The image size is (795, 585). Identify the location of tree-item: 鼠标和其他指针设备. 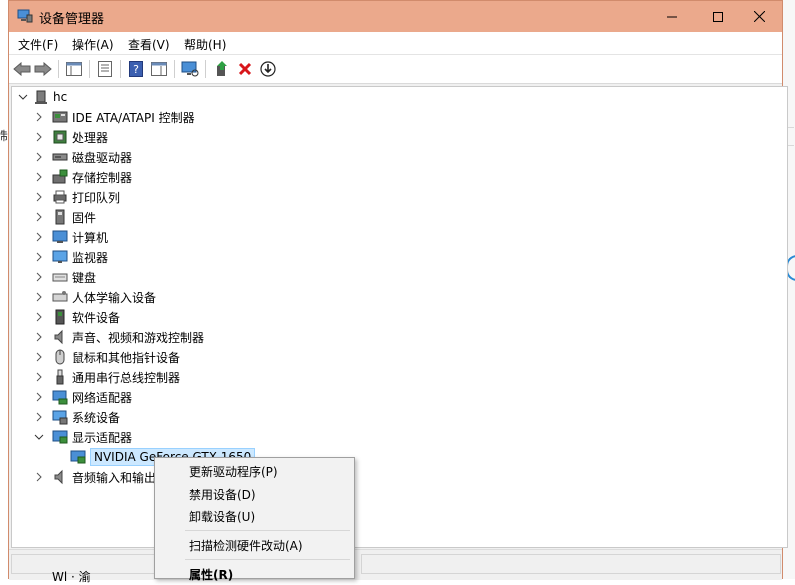
(107, 357).